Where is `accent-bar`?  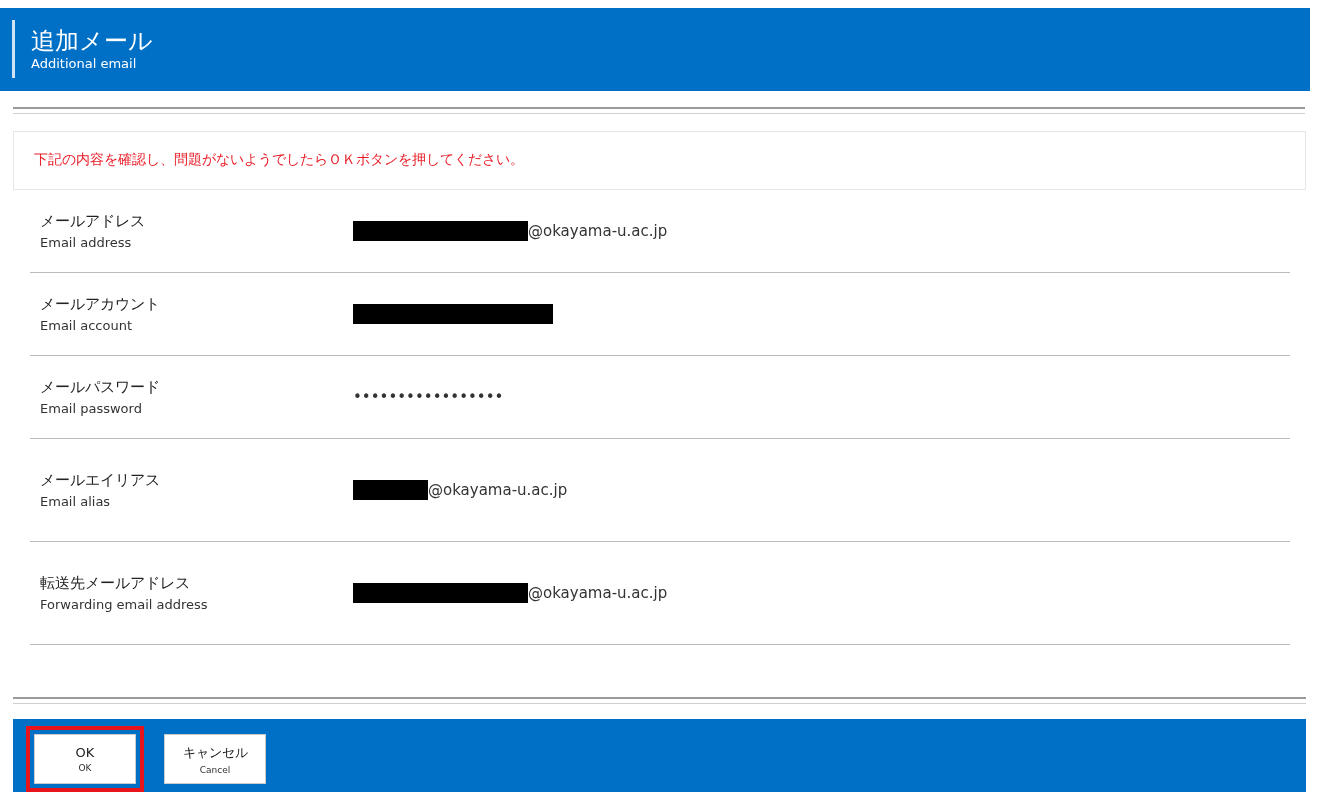
accent-bar is located at coordinates (13, 49).